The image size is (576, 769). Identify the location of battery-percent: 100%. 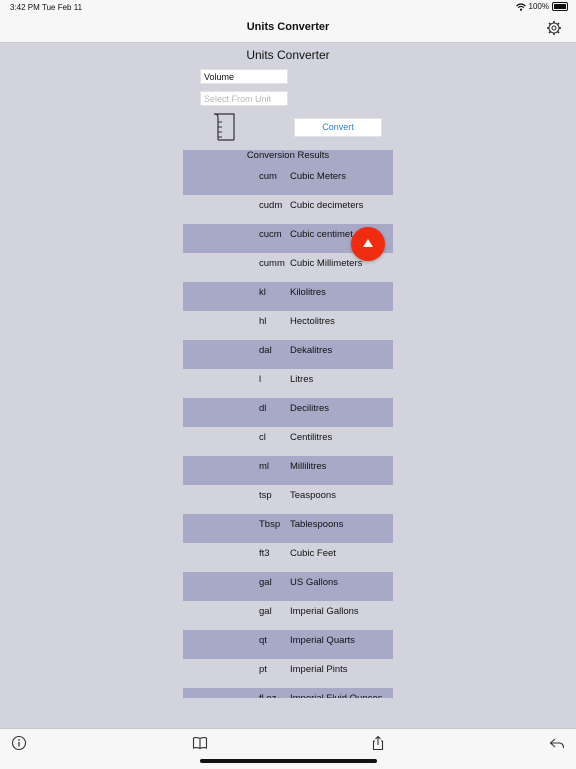
(538, 6).